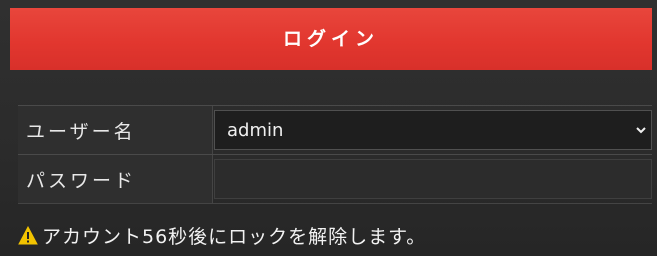 This screenshot has height=256, width=657. I want to click on dialog-title: ログイン, so click(330, 38).